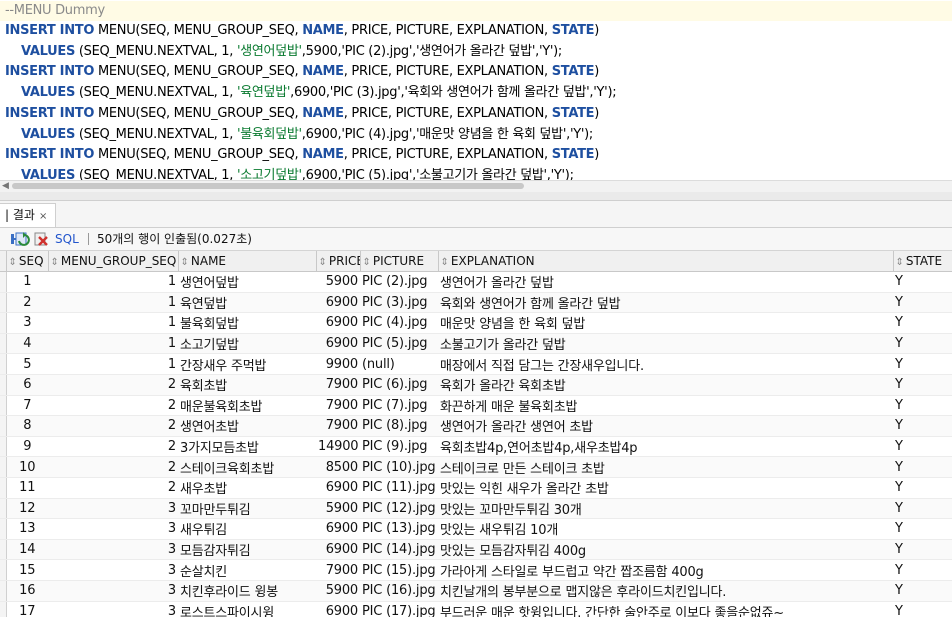  What do you see at coordinates (665, 344) in the screenshot?
I see `table-cell: 소불고기가 올라간 덮밥` at bounding box center [665, 344].